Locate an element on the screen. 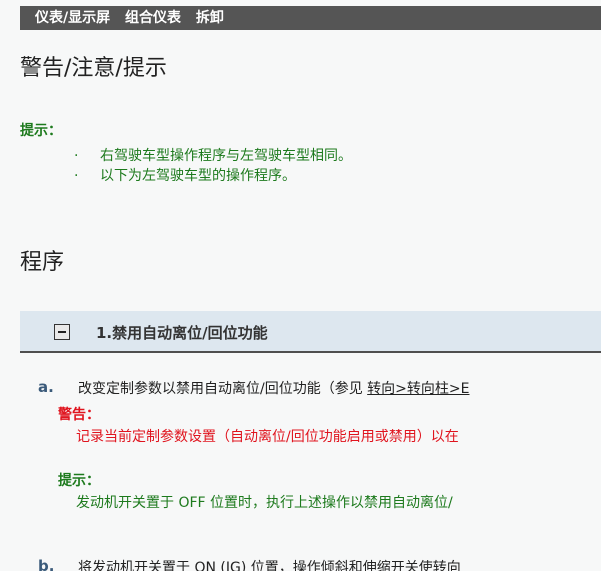 The height and width of the screenshot is (571, 601). procedure-heading: 程序 is located at coordinates (42, 262).